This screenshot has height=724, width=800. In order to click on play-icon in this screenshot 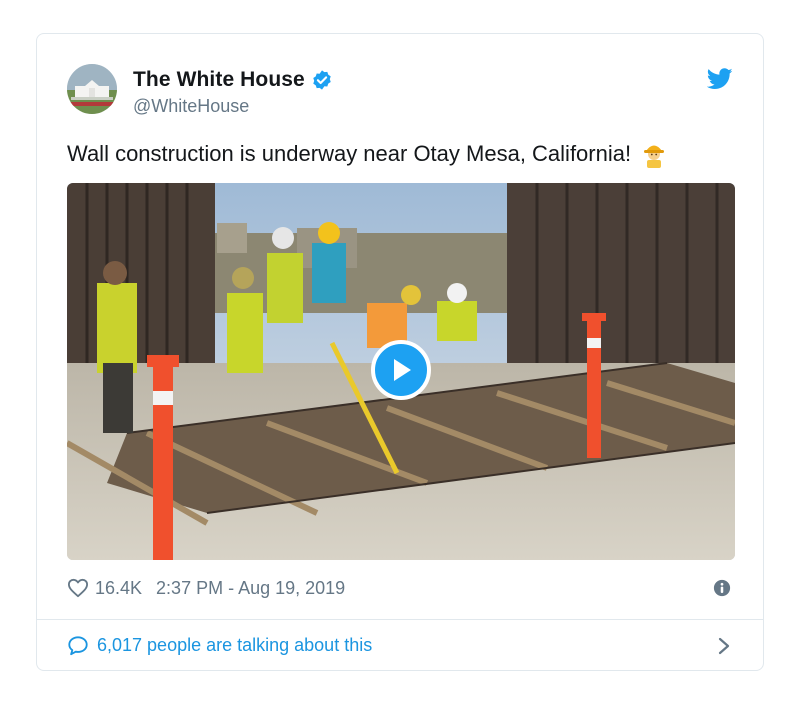, I will do `click(402, 370)`.